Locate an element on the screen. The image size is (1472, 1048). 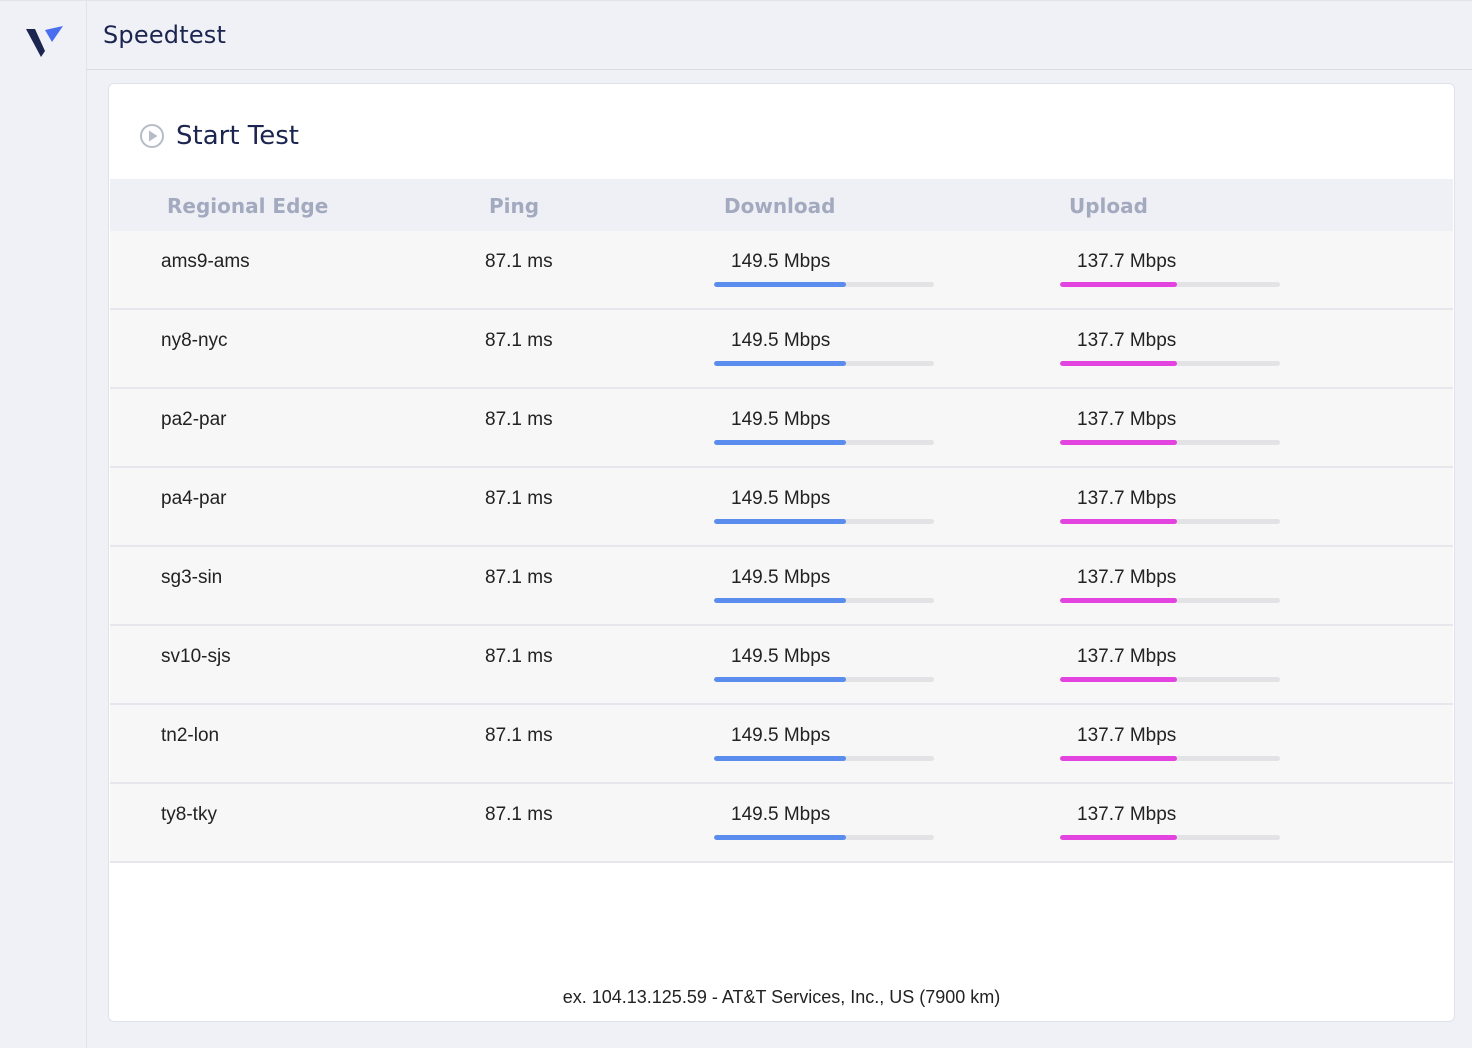
edge-name: ams9-ams is located at coordinates (205, 261).